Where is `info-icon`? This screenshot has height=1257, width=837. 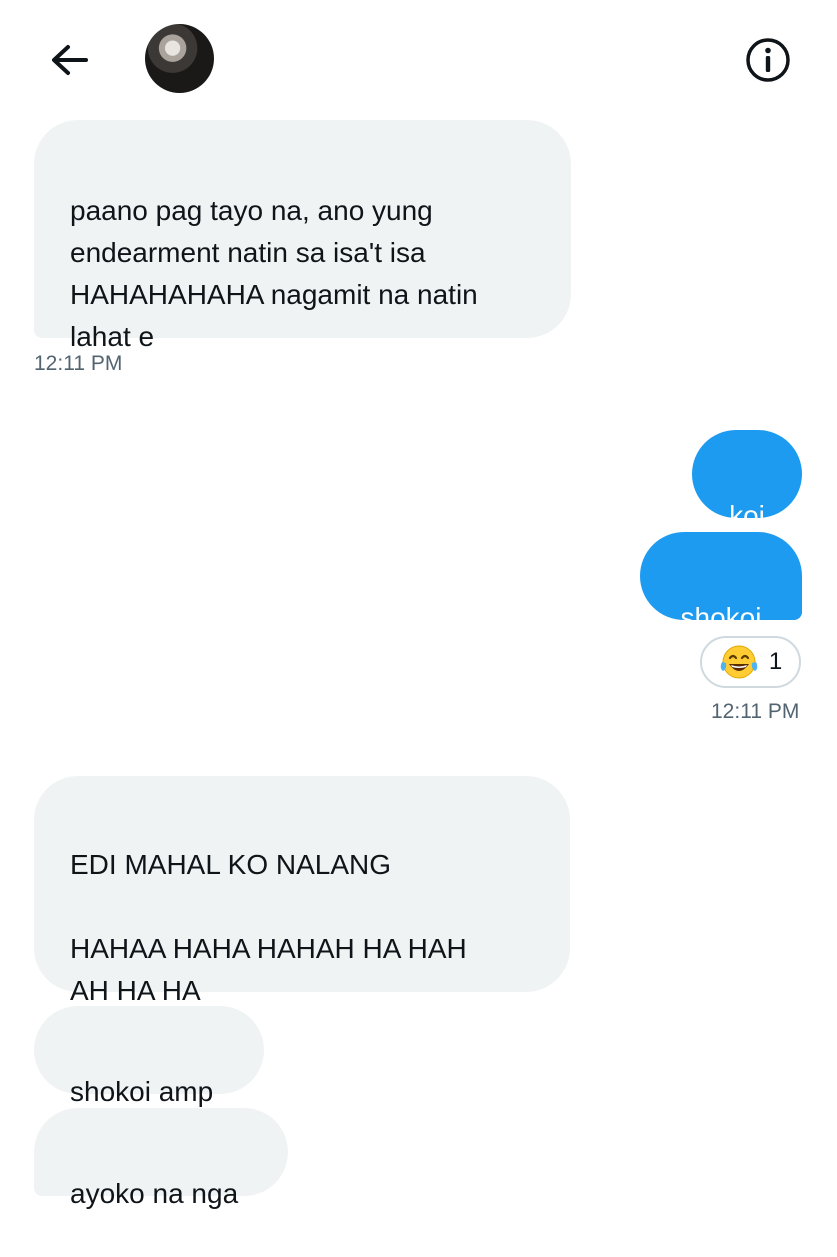 info-icon is located at coordinates (768, 60).